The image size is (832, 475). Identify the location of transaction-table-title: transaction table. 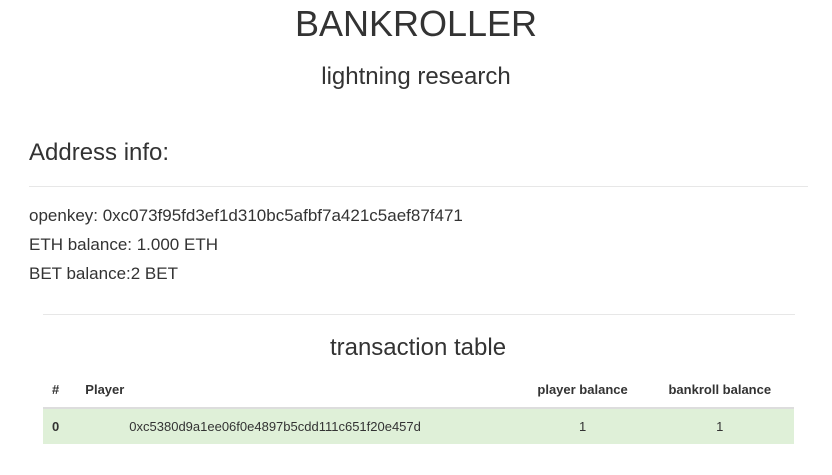
(418, 347).